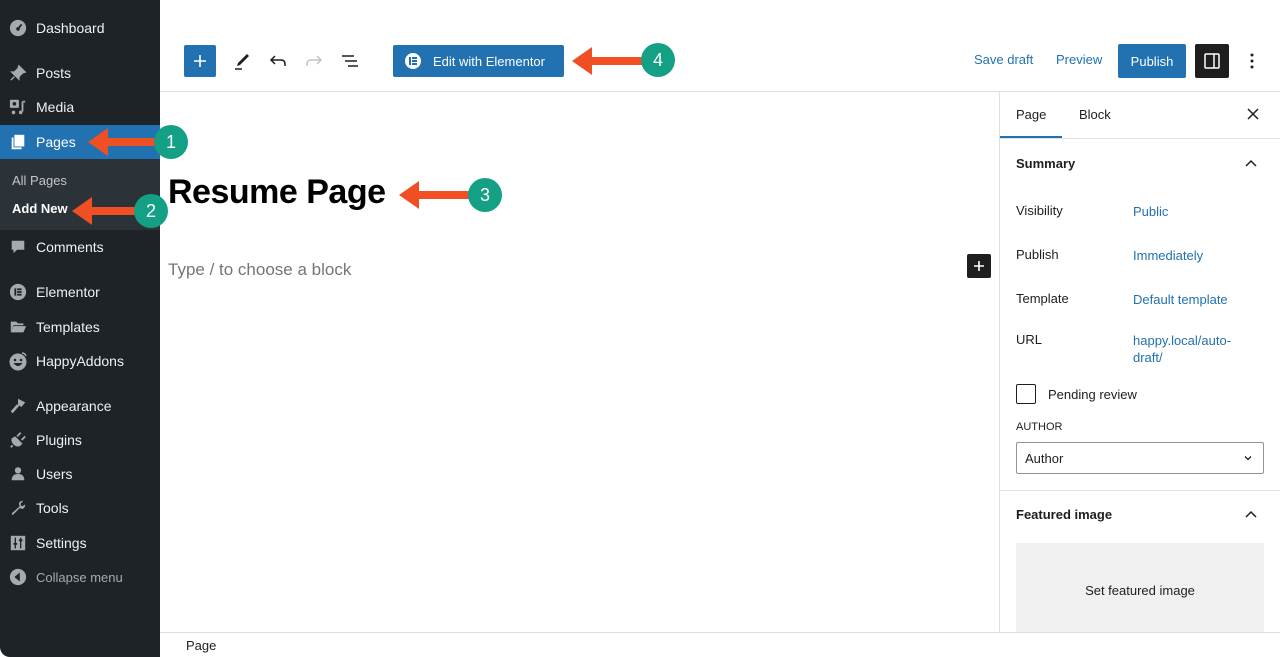 The height and width of the screenshot is (657, 1280). Describe the element at coordinates (1095, 114) in the screenshot. I see `tab-block: Block` at that location.